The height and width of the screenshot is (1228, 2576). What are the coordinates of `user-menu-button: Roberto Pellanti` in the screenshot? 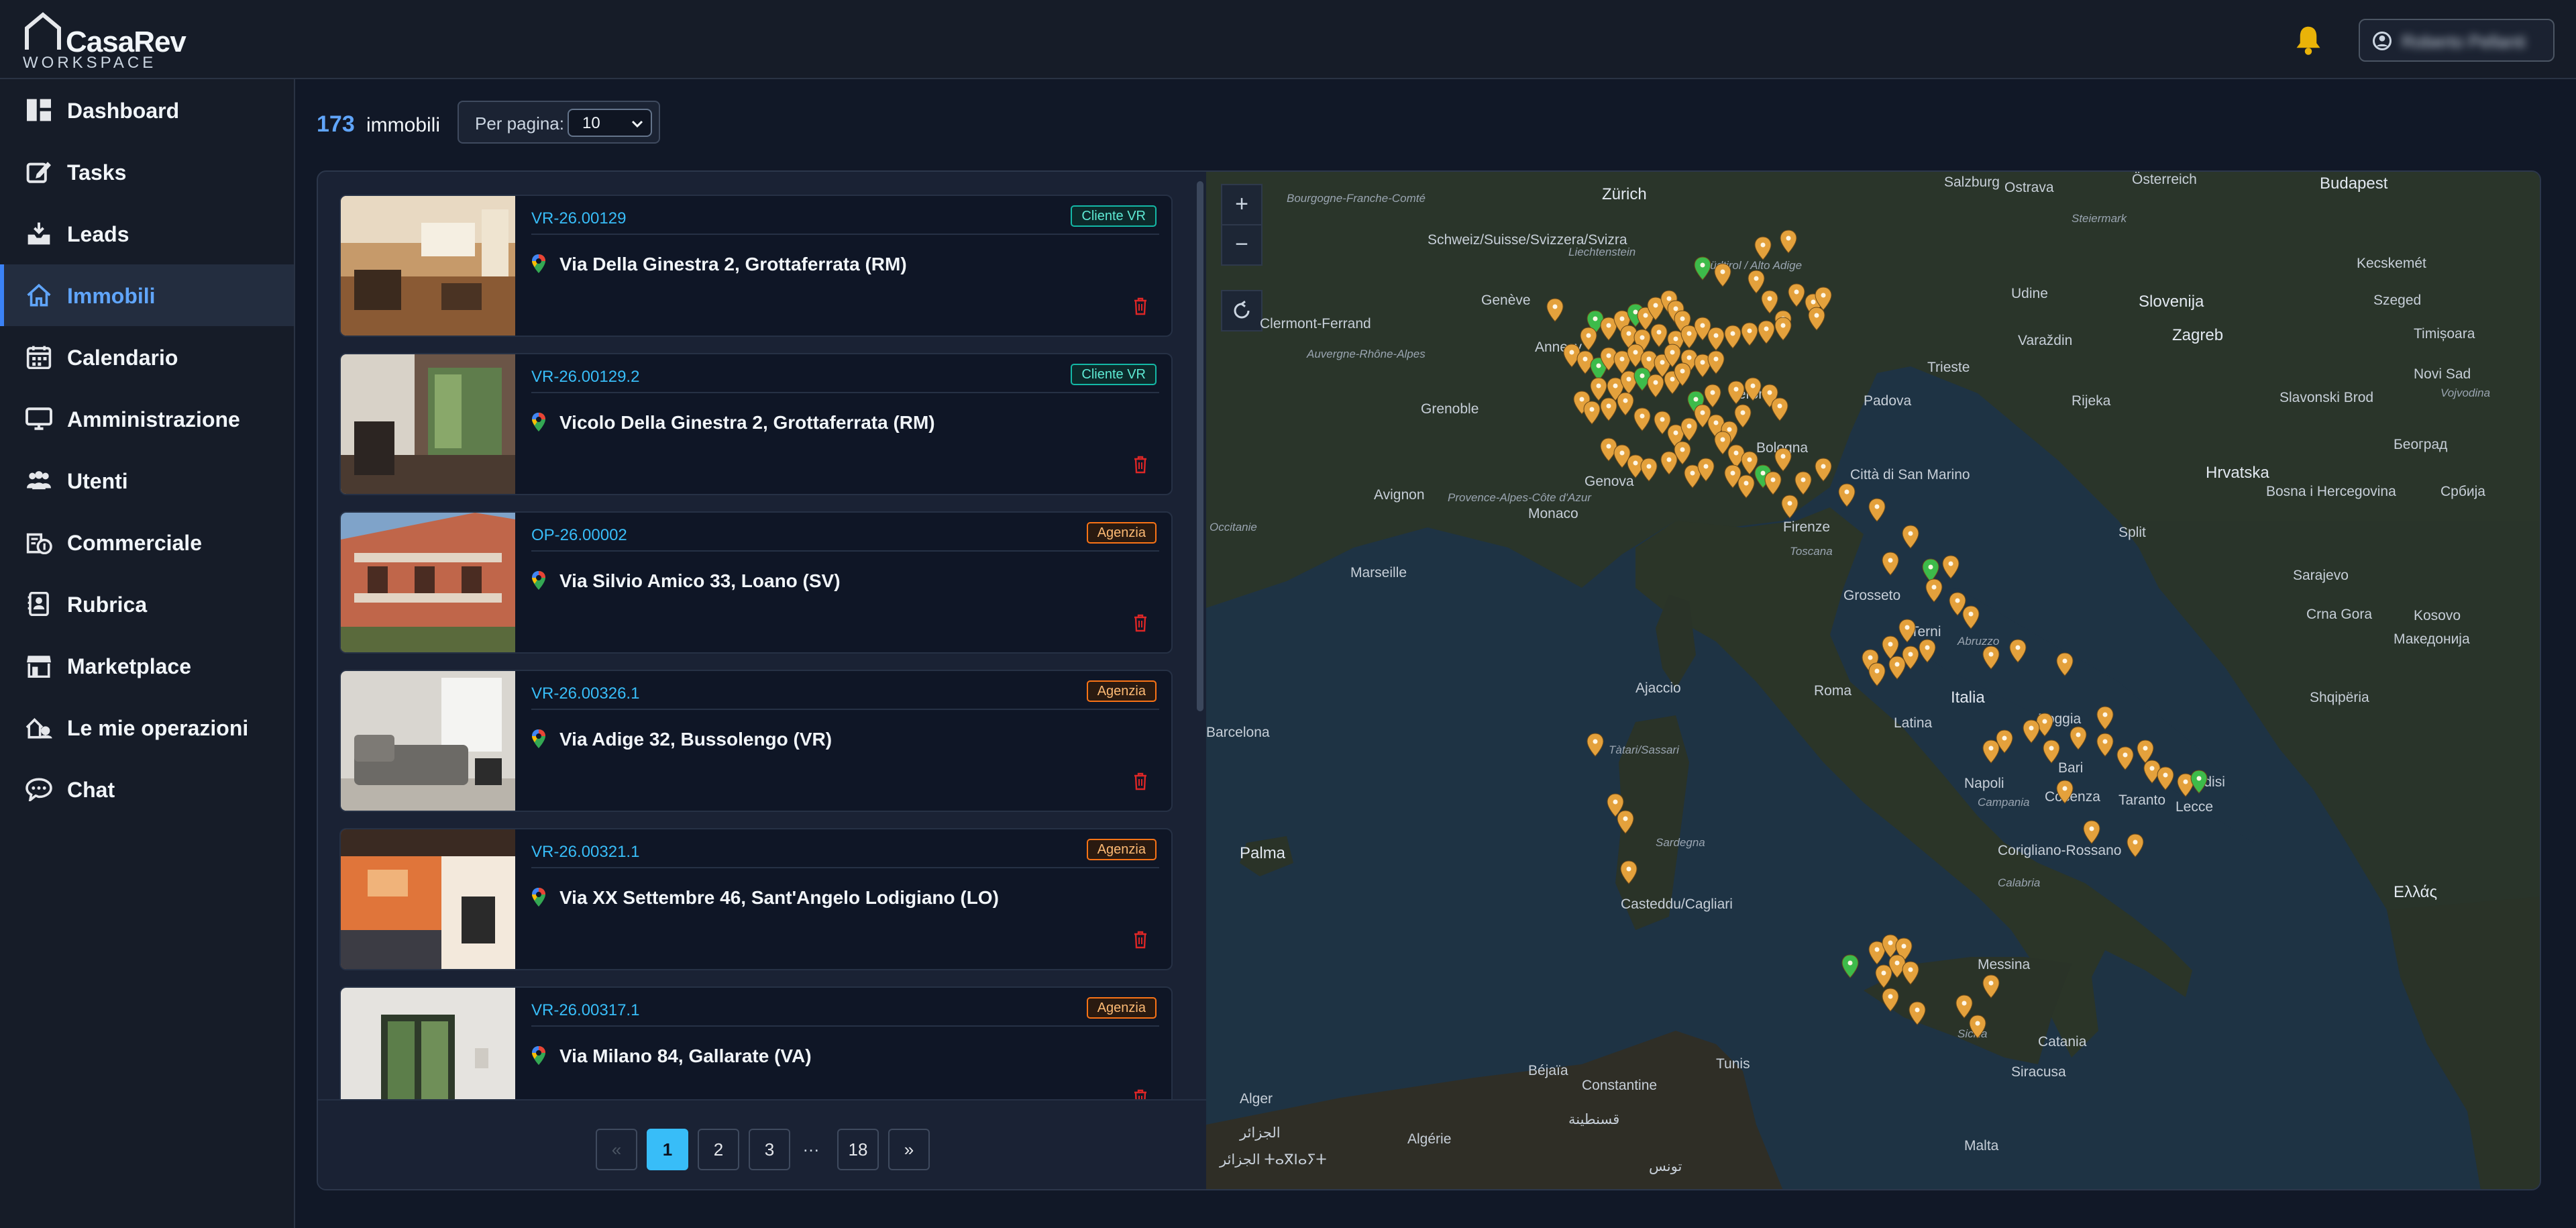 It's located at (2457, 40).